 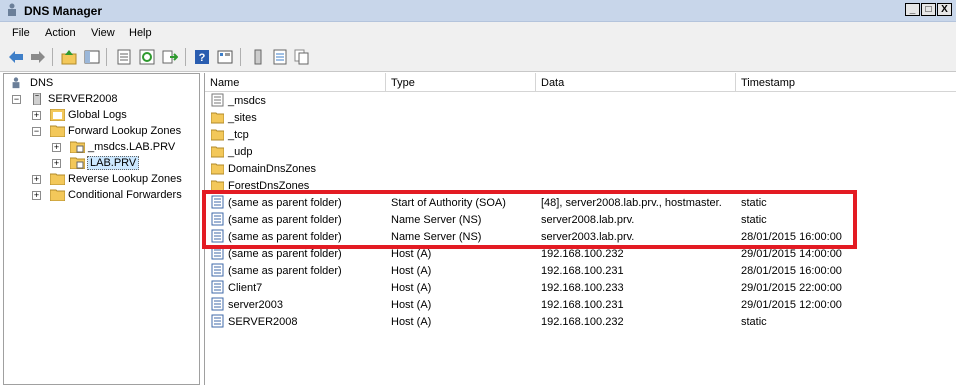 I want to click on list-item: _udp, so click(x=580, y=151).